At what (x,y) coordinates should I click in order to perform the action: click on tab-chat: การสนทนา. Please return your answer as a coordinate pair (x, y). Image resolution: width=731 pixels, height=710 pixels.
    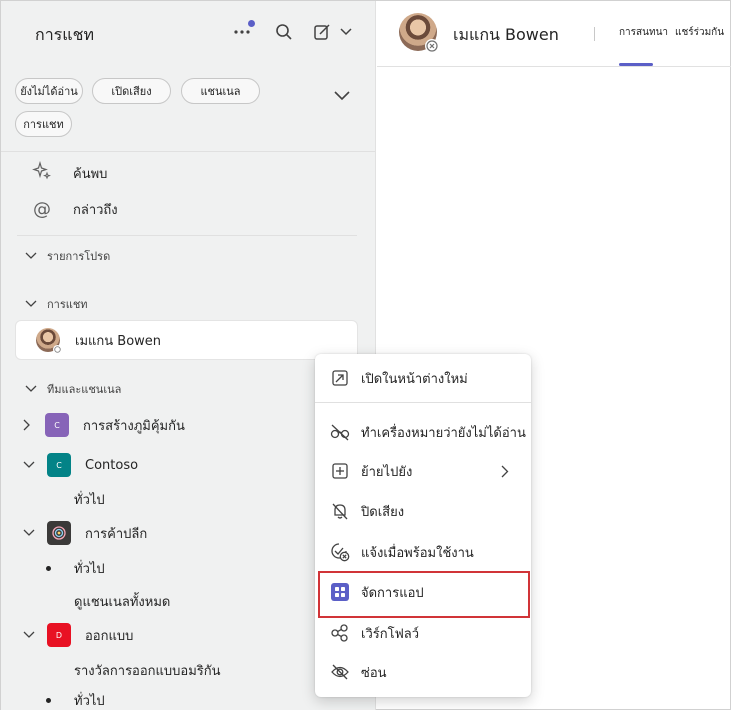
    Looking at the image, I should click on (643, 32).